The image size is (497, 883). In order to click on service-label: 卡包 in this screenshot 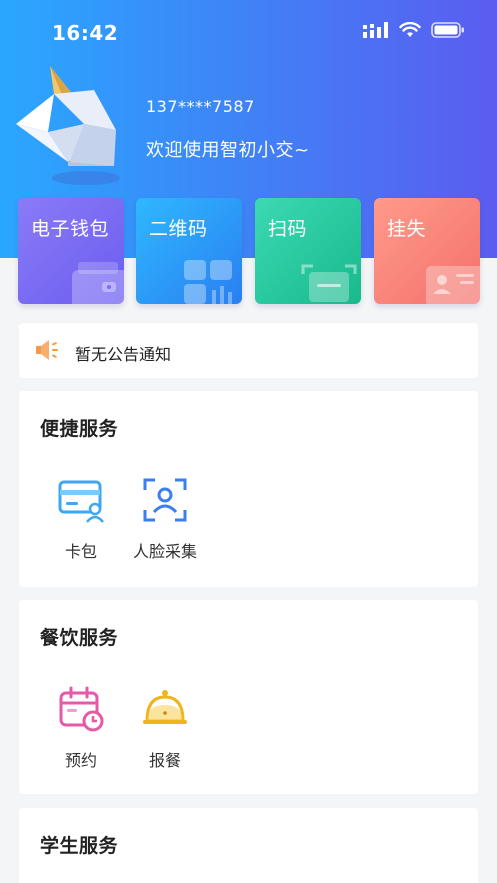, I will do `click(80, 551)`.